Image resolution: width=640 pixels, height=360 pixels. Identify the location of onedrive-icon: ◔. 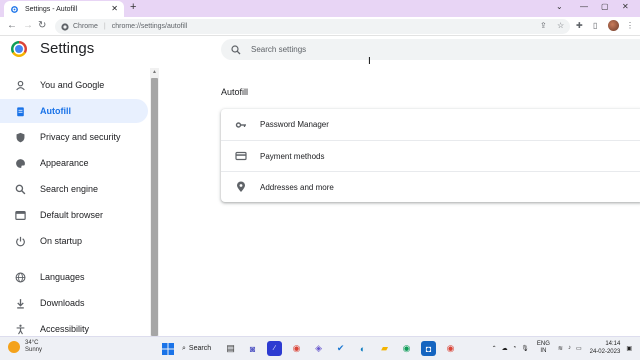
(515, 348).